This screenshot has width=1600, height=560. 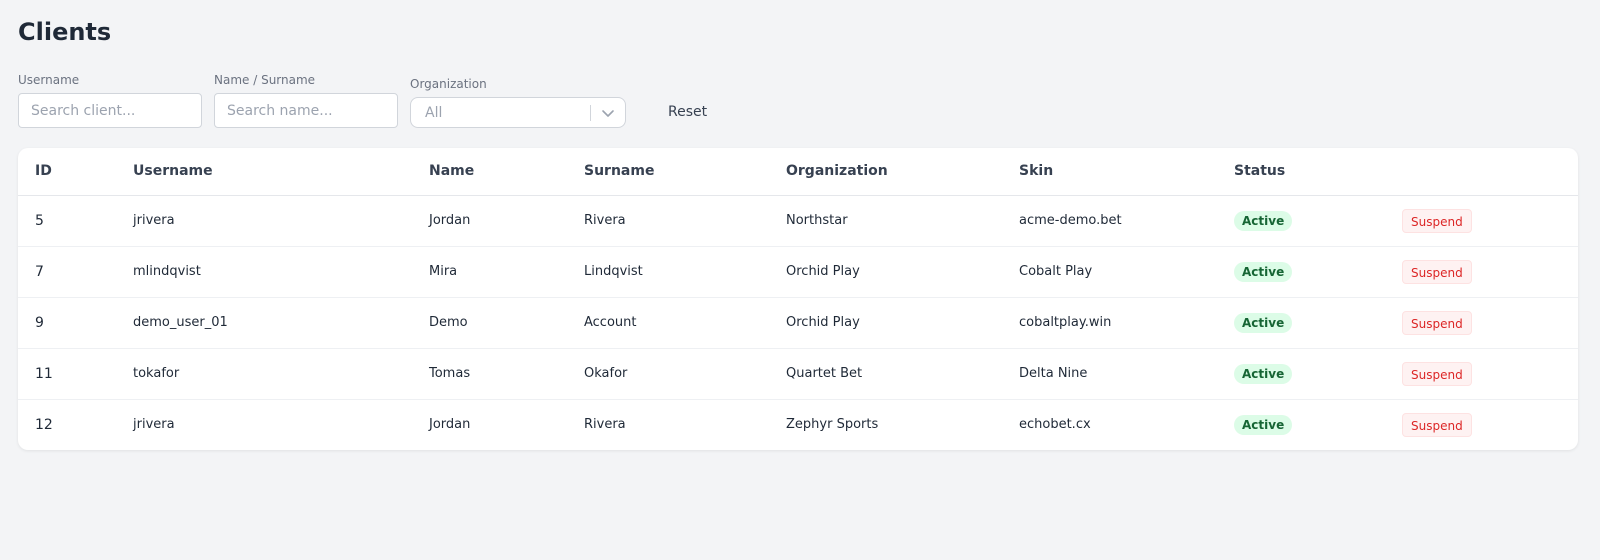 What do you see at coordinates (608, 112) in the screenshot?
I see `chevron-down-icon` at bounding box center [608, 112].